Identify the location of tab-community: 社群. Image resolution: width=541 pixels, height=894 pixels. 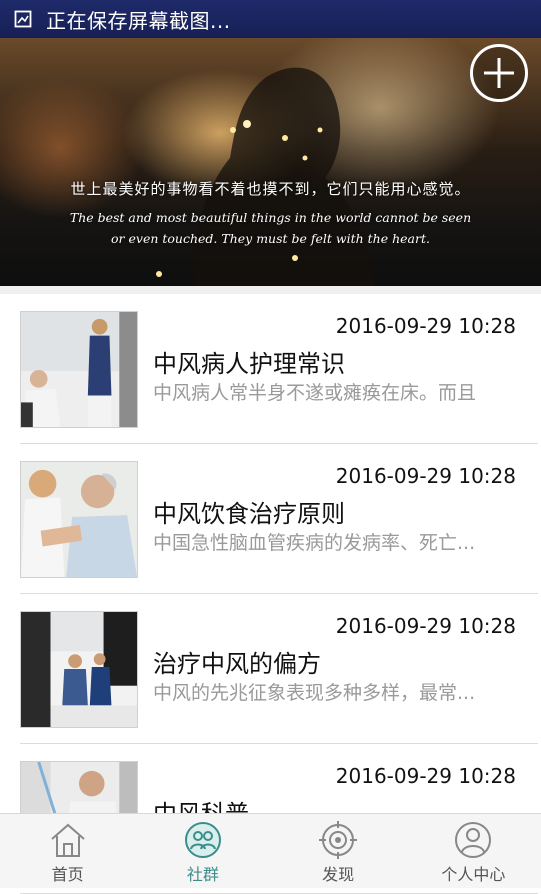
(202, 851).